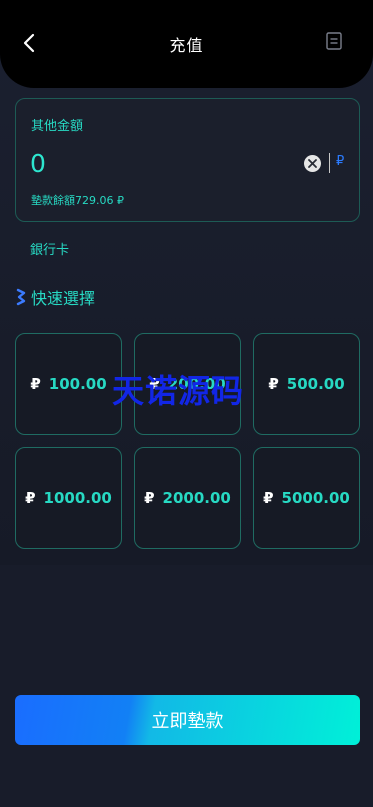 The width and height of the screenshot is (373, 807). What do you see at coordinates (21, 297) in the screenshot?
I see `sparkle-icon` at bounding box center [21, 297].